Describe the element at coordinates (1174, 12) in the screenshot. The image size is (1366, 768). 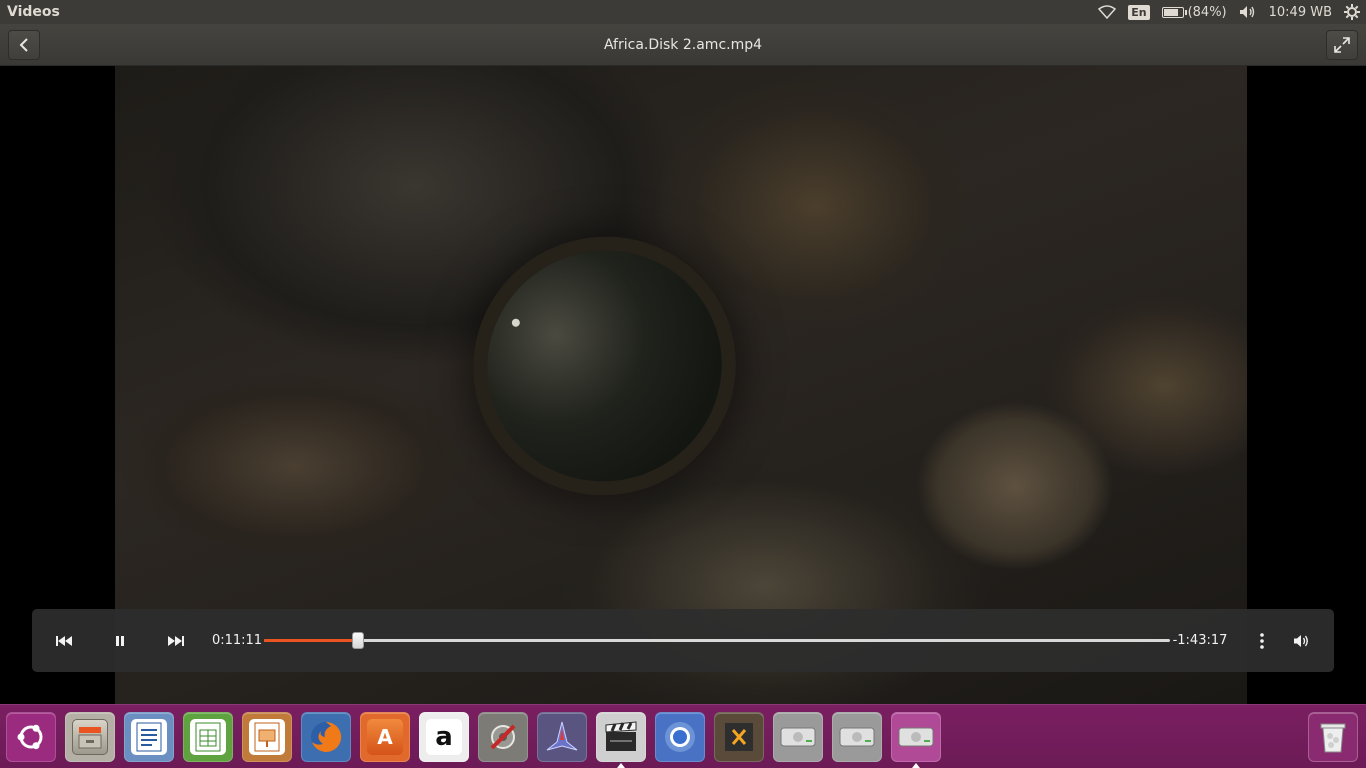
I see `battery-icon` at that location.